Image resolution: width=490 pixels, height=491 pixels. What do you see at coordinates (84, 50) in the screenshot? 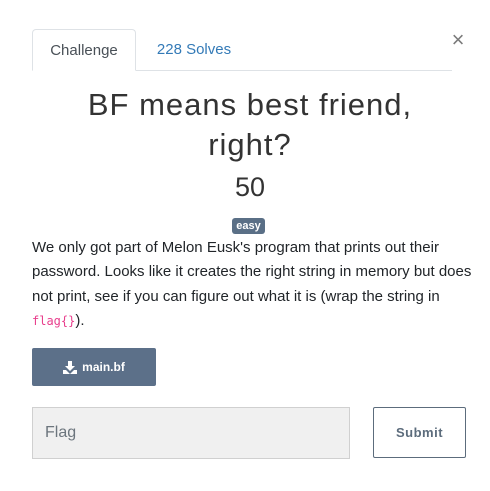
I see `tab-challenge: Challenge` at bounding box center [84, 50].